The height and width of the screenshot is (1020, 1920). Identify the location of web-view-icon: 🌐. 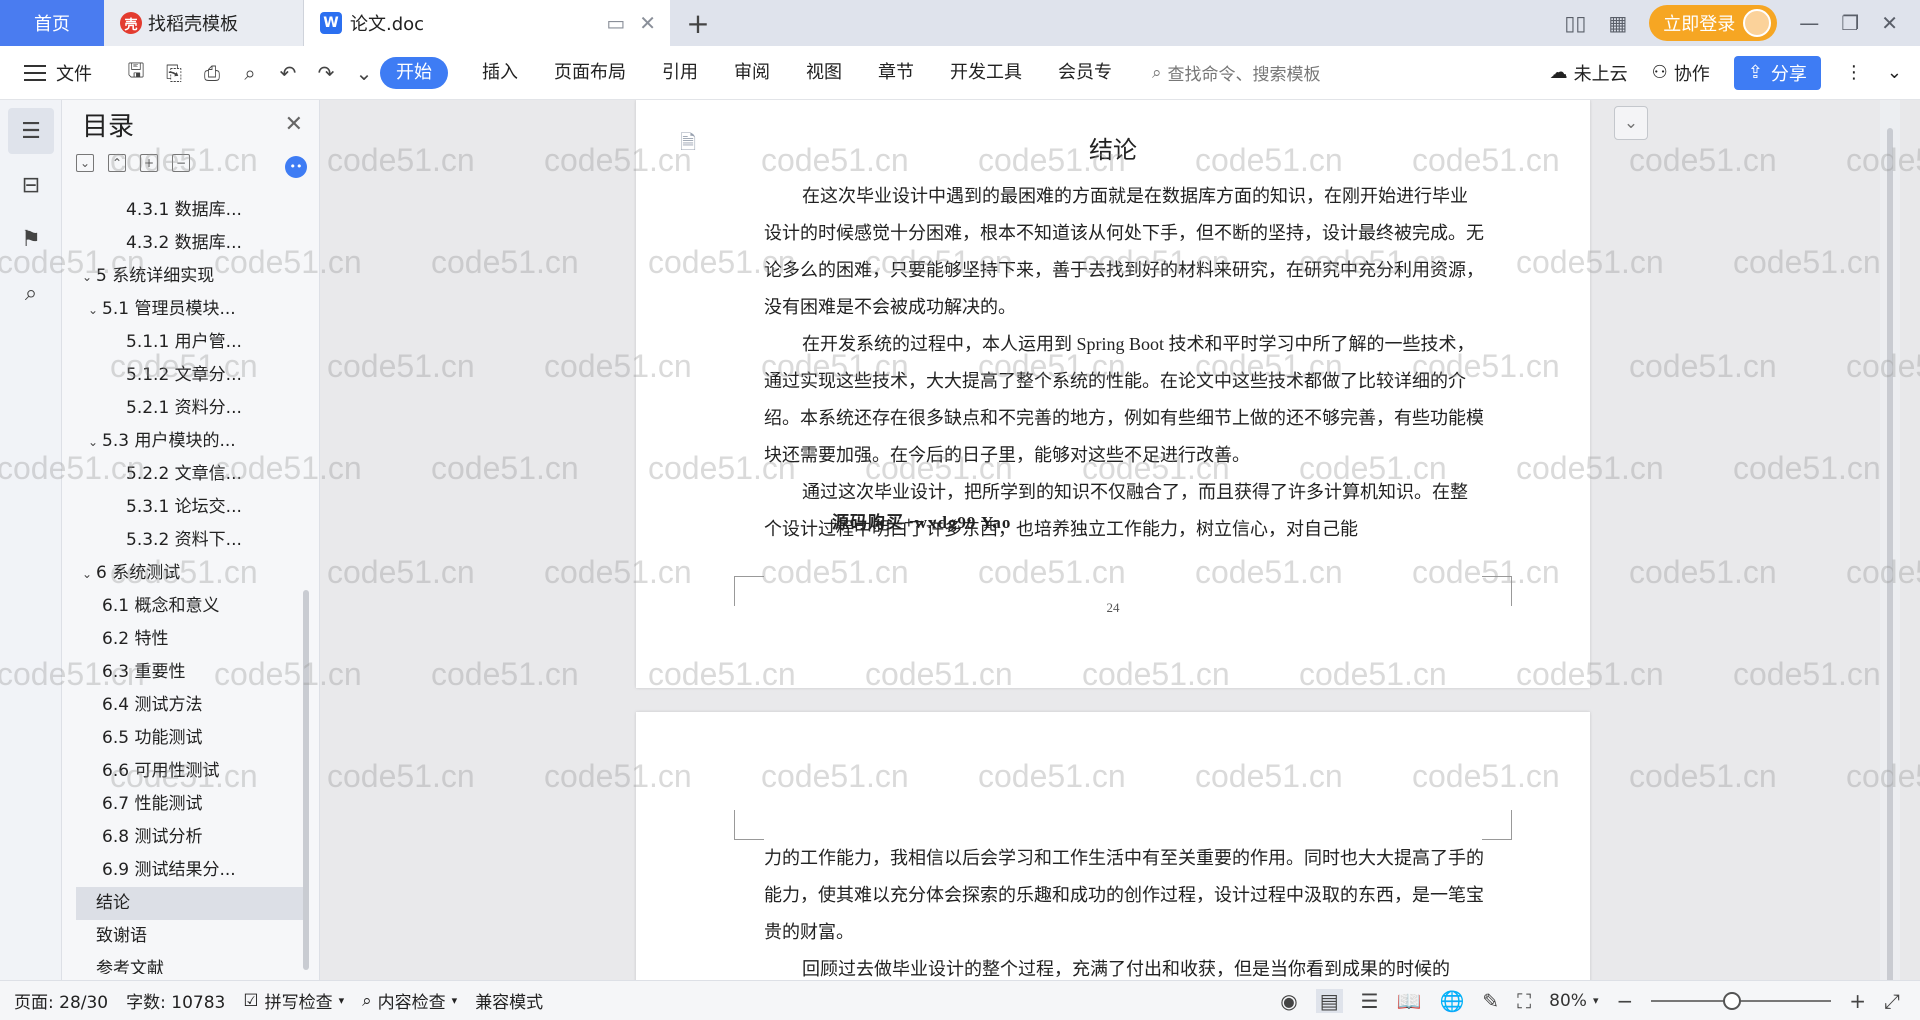
(1451, 1001).